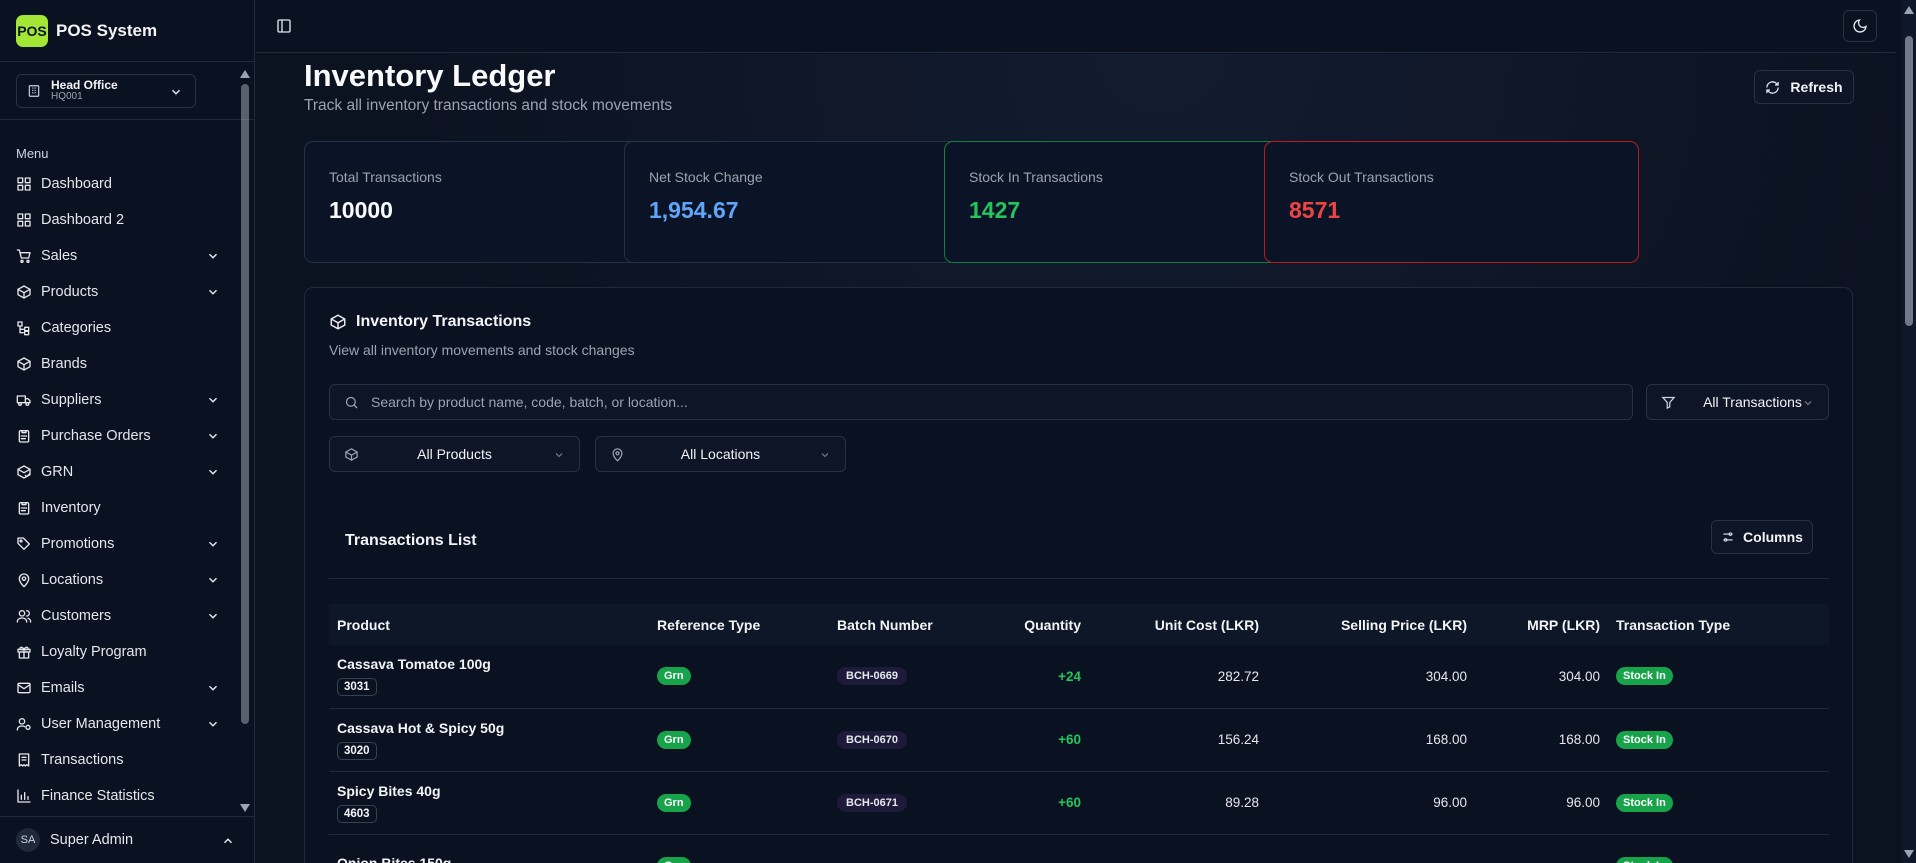  Describe the element at coordinates (1178, 624) in the screenshot. I see `col-unit-cost: Unit Cost (LKR)` at that location.